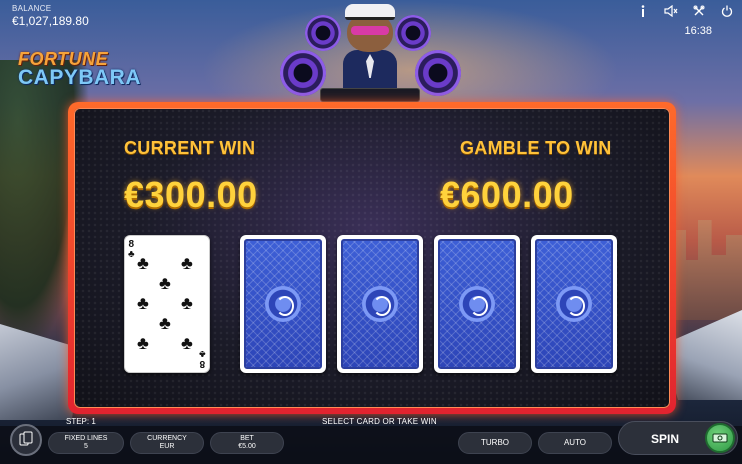 This screenshot has width=742, height=464. I want to click on gamble-to-win-label: GAMBLE TO WIN, so click(536, 148).